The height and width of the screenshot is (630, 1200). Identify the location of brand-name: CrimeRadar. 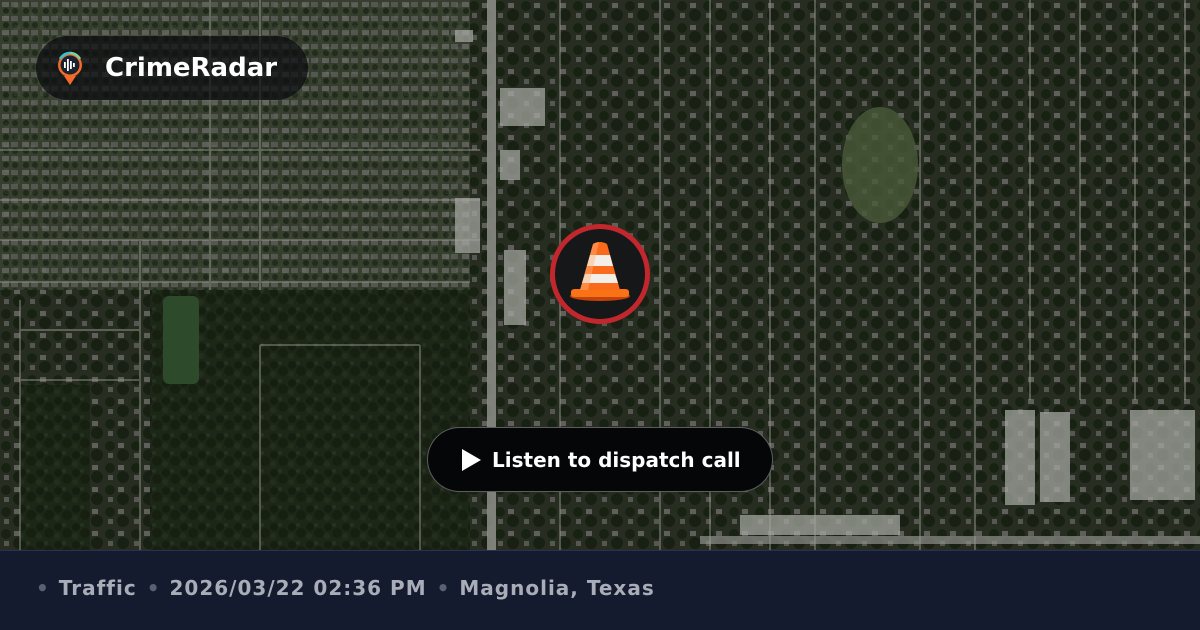
(191, 68).